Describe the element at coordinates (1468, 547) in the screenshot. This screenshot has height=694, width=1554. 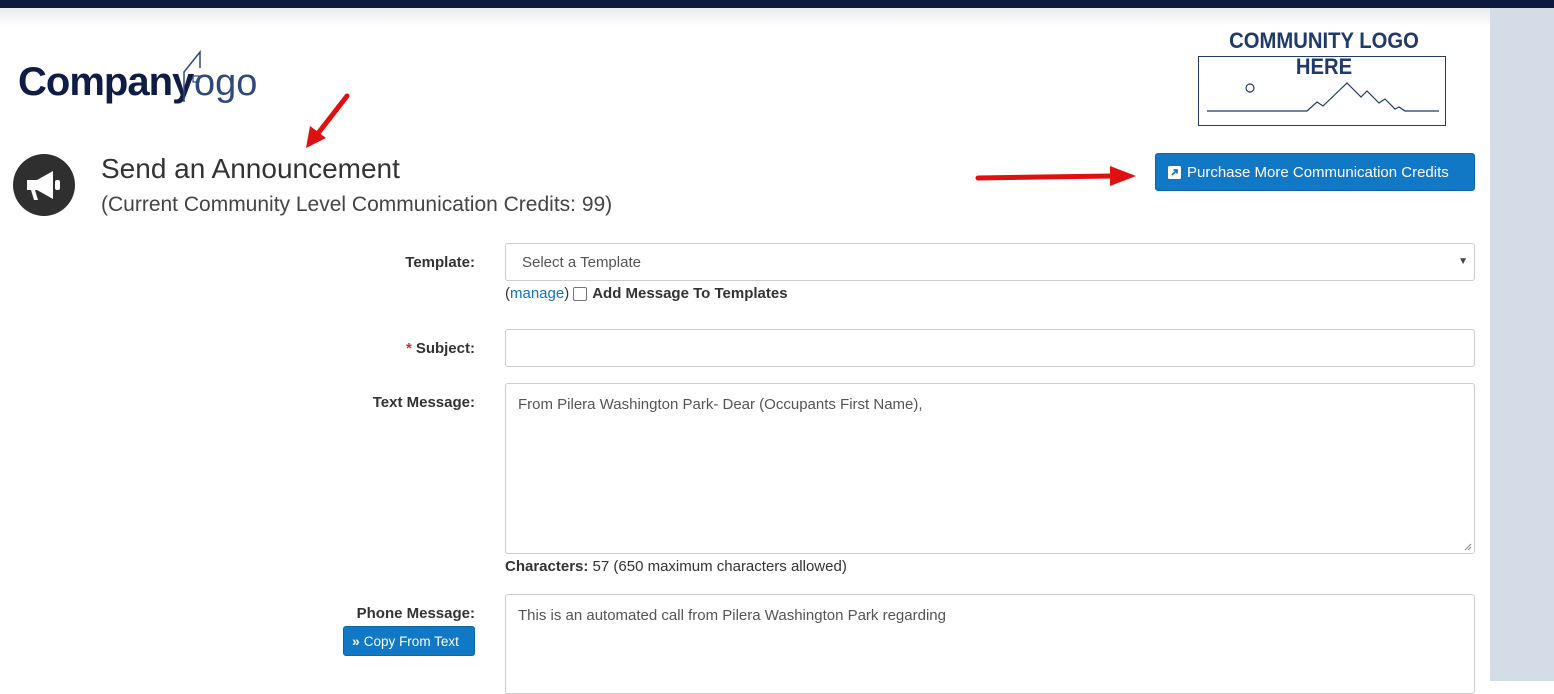
I see `resize-handle-icon` at that location.